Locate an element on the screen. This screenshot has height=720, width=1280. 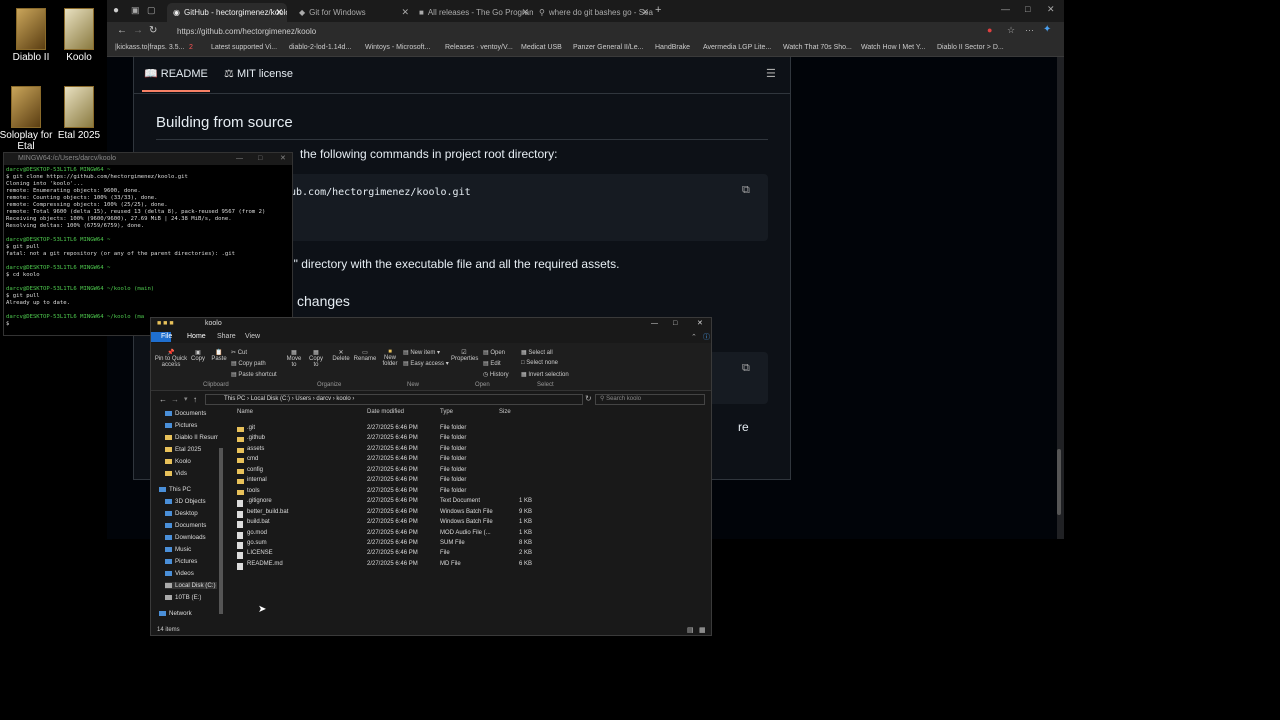
open-button: ▤ Open is located at coordinates (494, 352).